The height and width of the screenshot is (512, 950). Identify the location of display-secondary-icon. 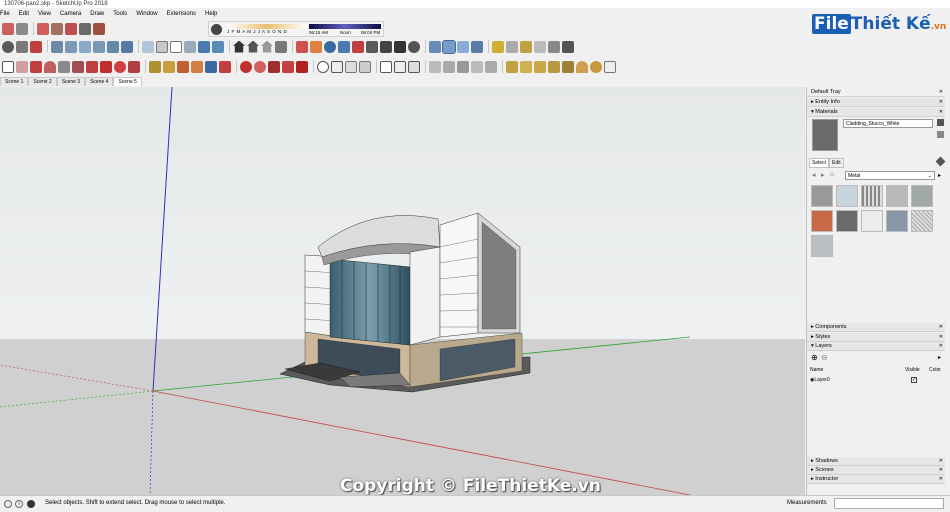
(940, 122).